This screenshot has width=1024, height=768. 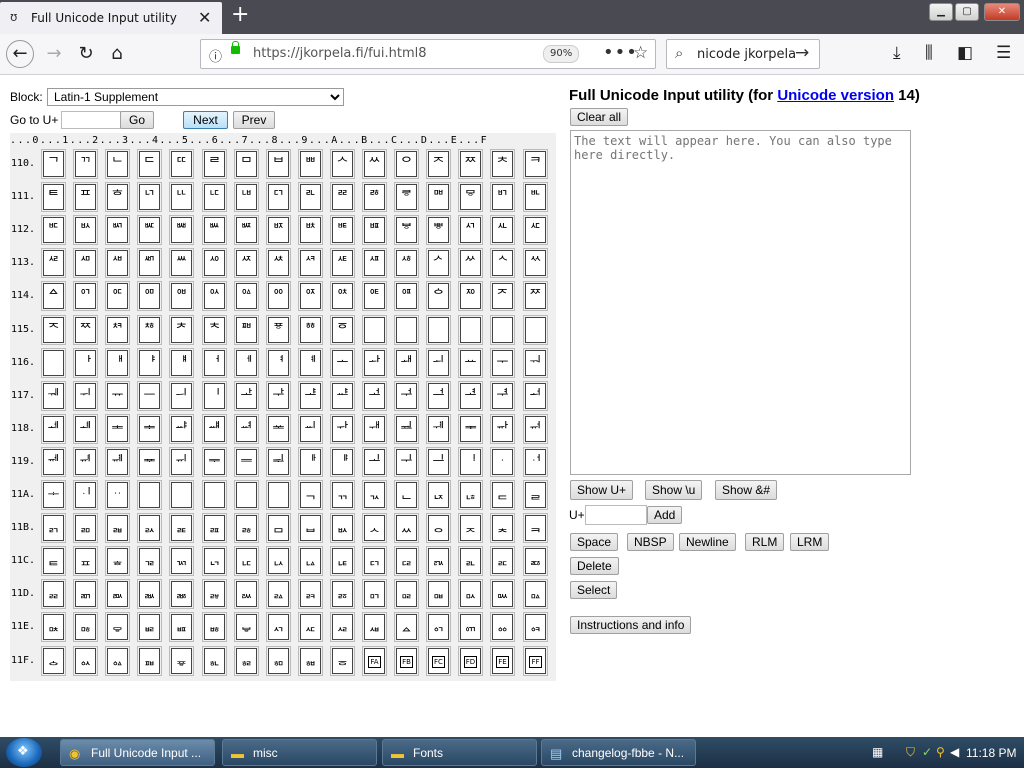 I want to click on nbsp-button: NBSP, so click(x=650, y=542).